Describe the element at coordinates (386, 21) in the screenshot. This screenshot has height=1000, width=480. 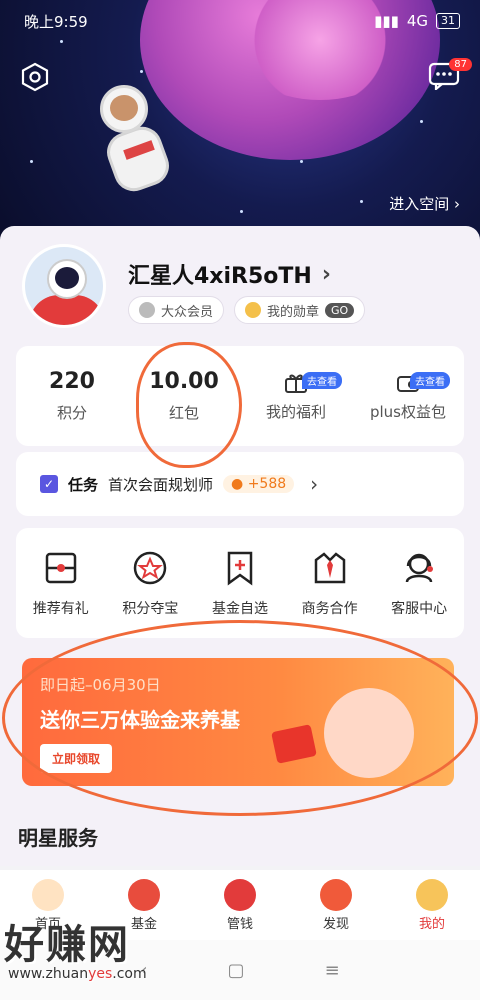
I see `signal-icon: ▮▮▮` at that location.